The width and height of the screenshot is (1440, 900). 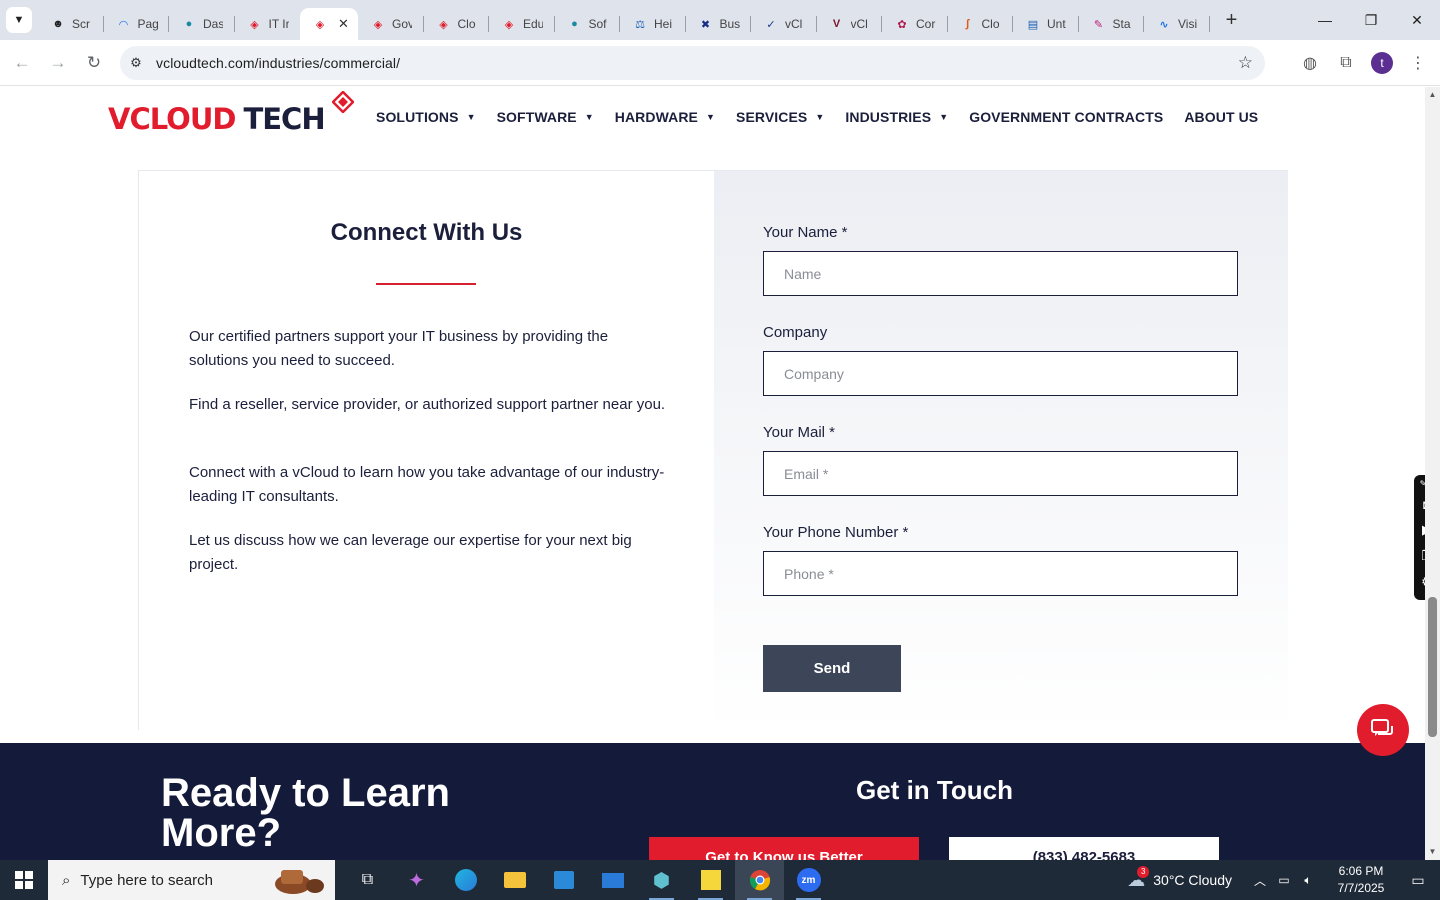 I want to click on tab-favicon-icon: ∿, so click(x=1164, y=24).